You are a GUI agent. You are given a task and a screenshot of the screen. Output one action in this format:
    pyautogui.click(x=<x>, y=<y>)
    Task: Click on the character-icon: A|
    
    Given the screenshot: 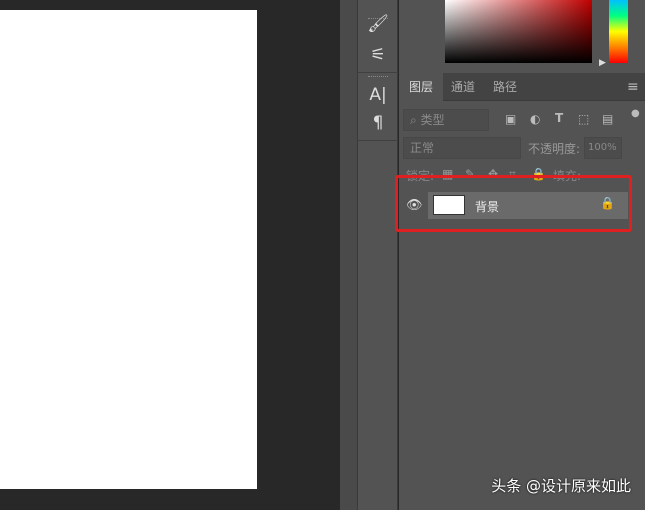 What is the action you would take?
    pyautogui.click(x=378, y=95)
    